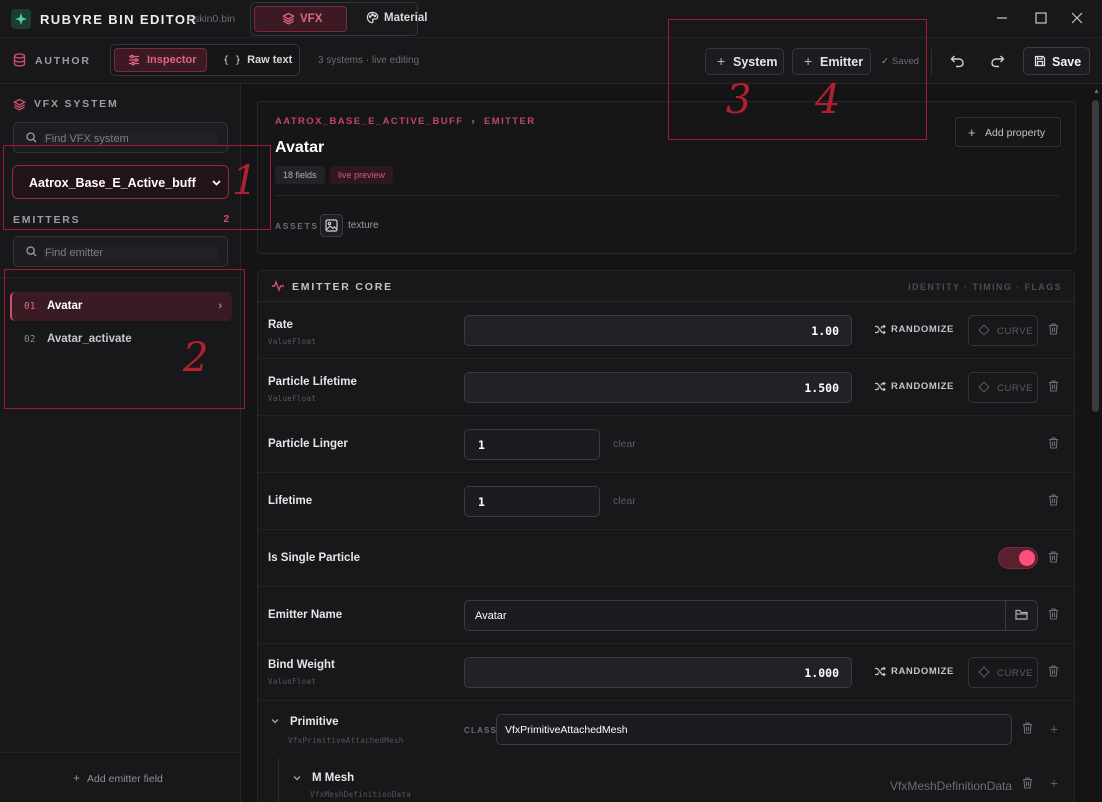 Image resolution: width=1102 pixels, height=802 pixels. I want to click on diamond-icon, so click(984, 330).